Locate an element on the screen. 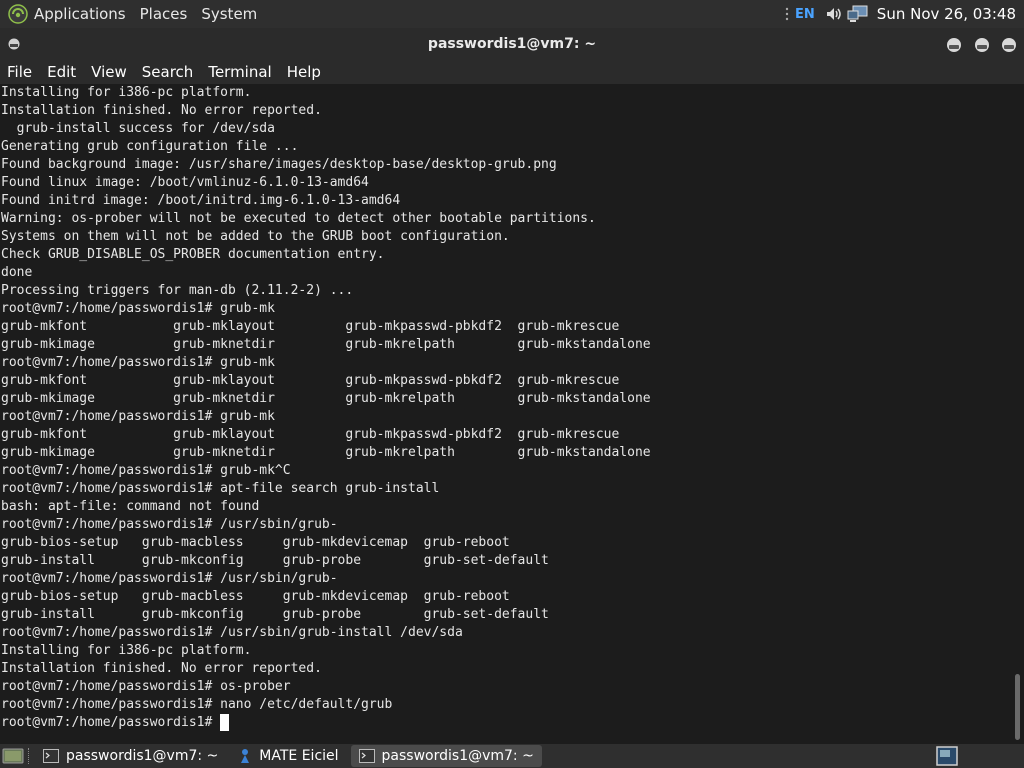 Image resolution: width=1024 pixels, height=768 pixels. mate-logo-icon is located at coordinates (18, 14).